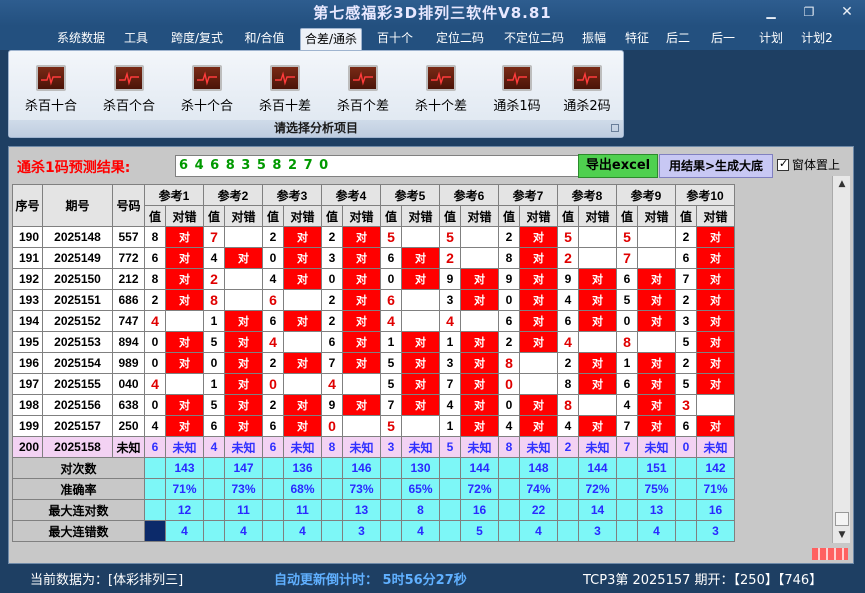 Image resolution: width=865 pixels, height=593 pixels. Describe the element at coordinates (842, 184) in the screenshot. I see `scroll-up-icon: ▲` at that location.